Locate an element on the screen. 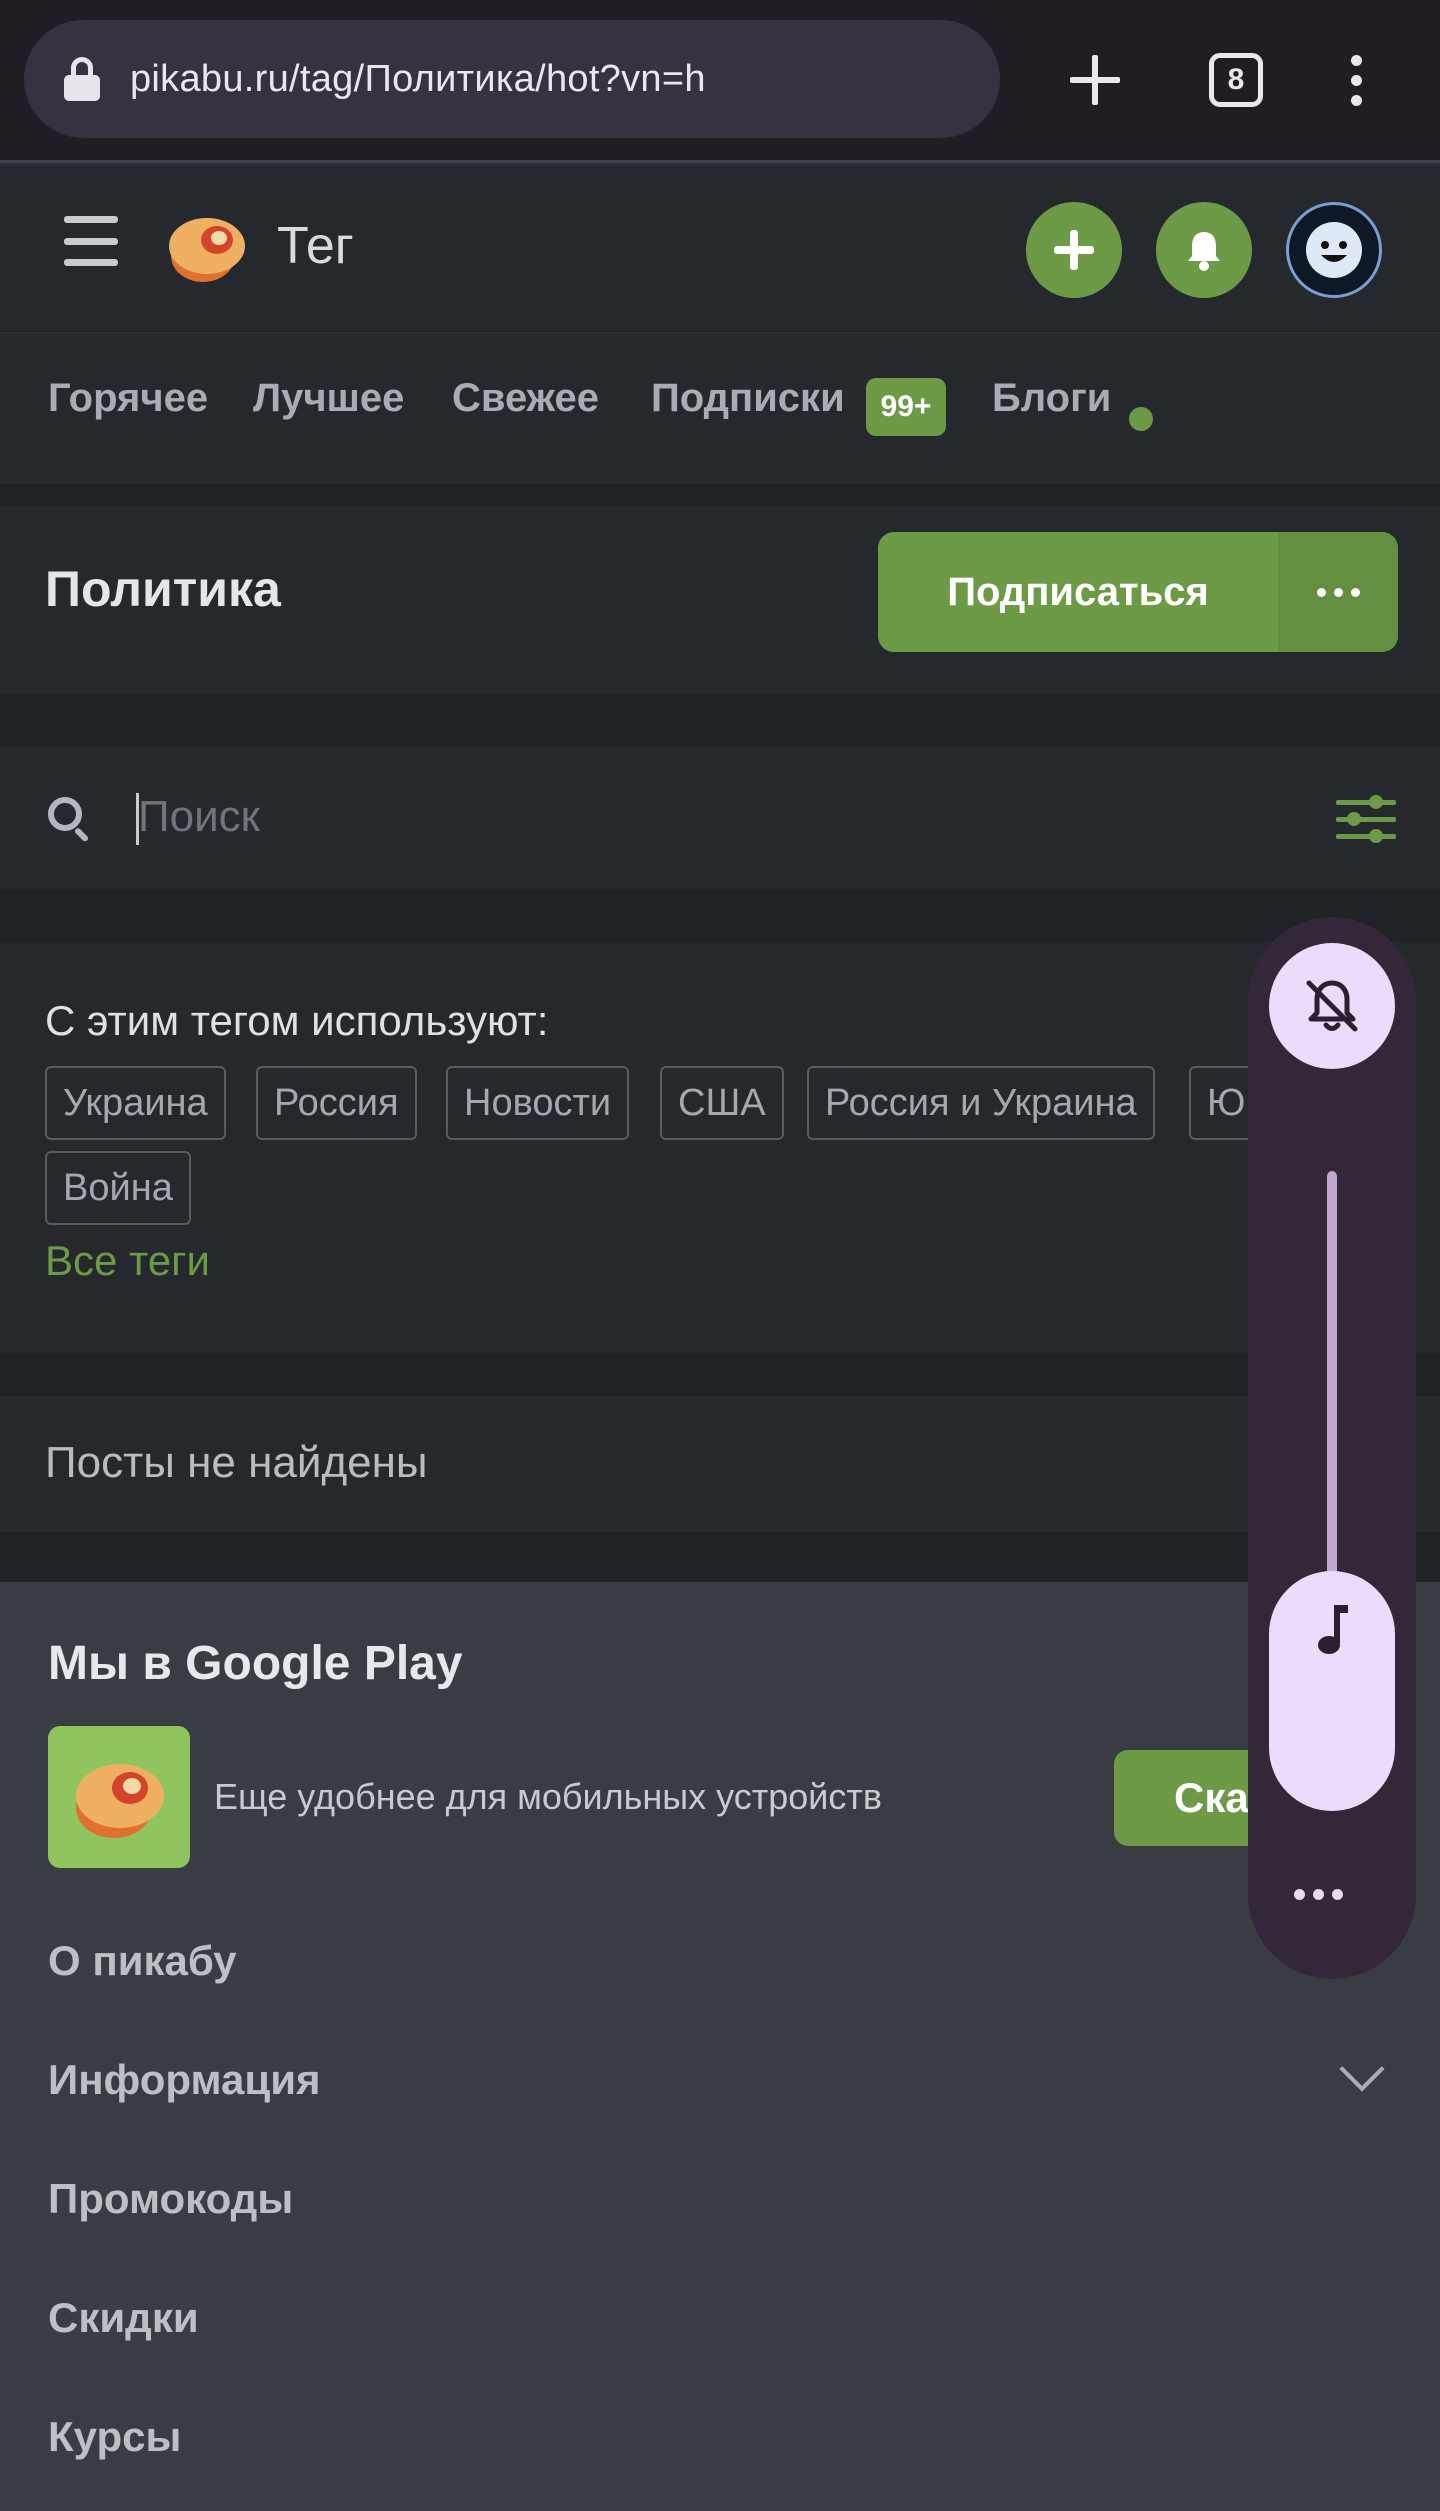 The width and height of the screenshot is (1440, 2511). browser-toolbar: pikabu.ru/tag/Политика/hot?vn=h 8 is located at coordinates (720, 81).